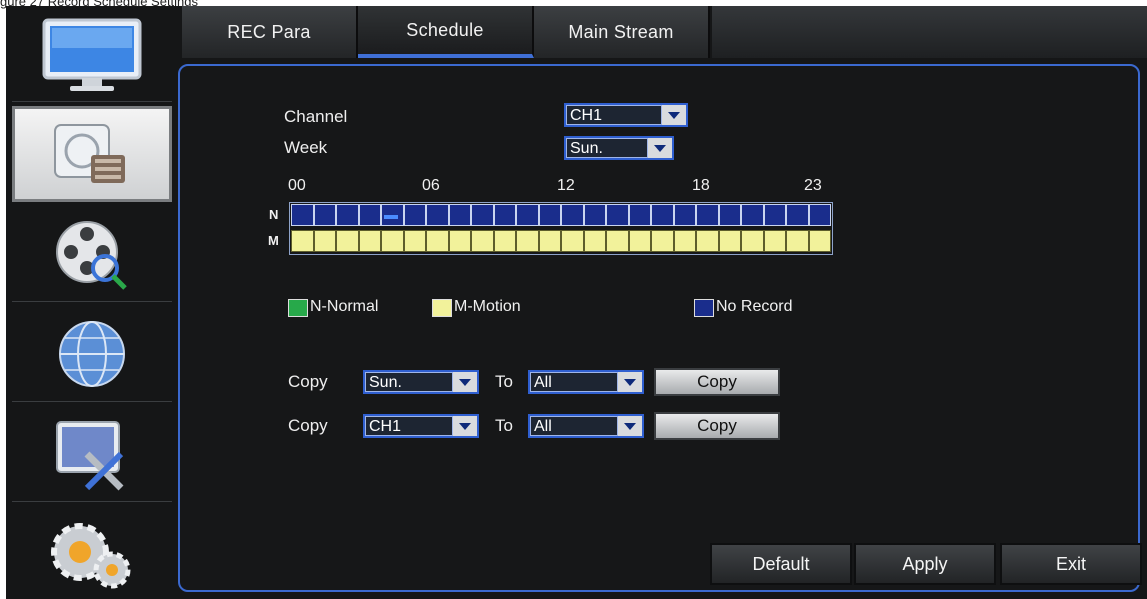 This screenshot has width=1147, height=599. I want to click on sidebar-item-network, so click(92, 354).